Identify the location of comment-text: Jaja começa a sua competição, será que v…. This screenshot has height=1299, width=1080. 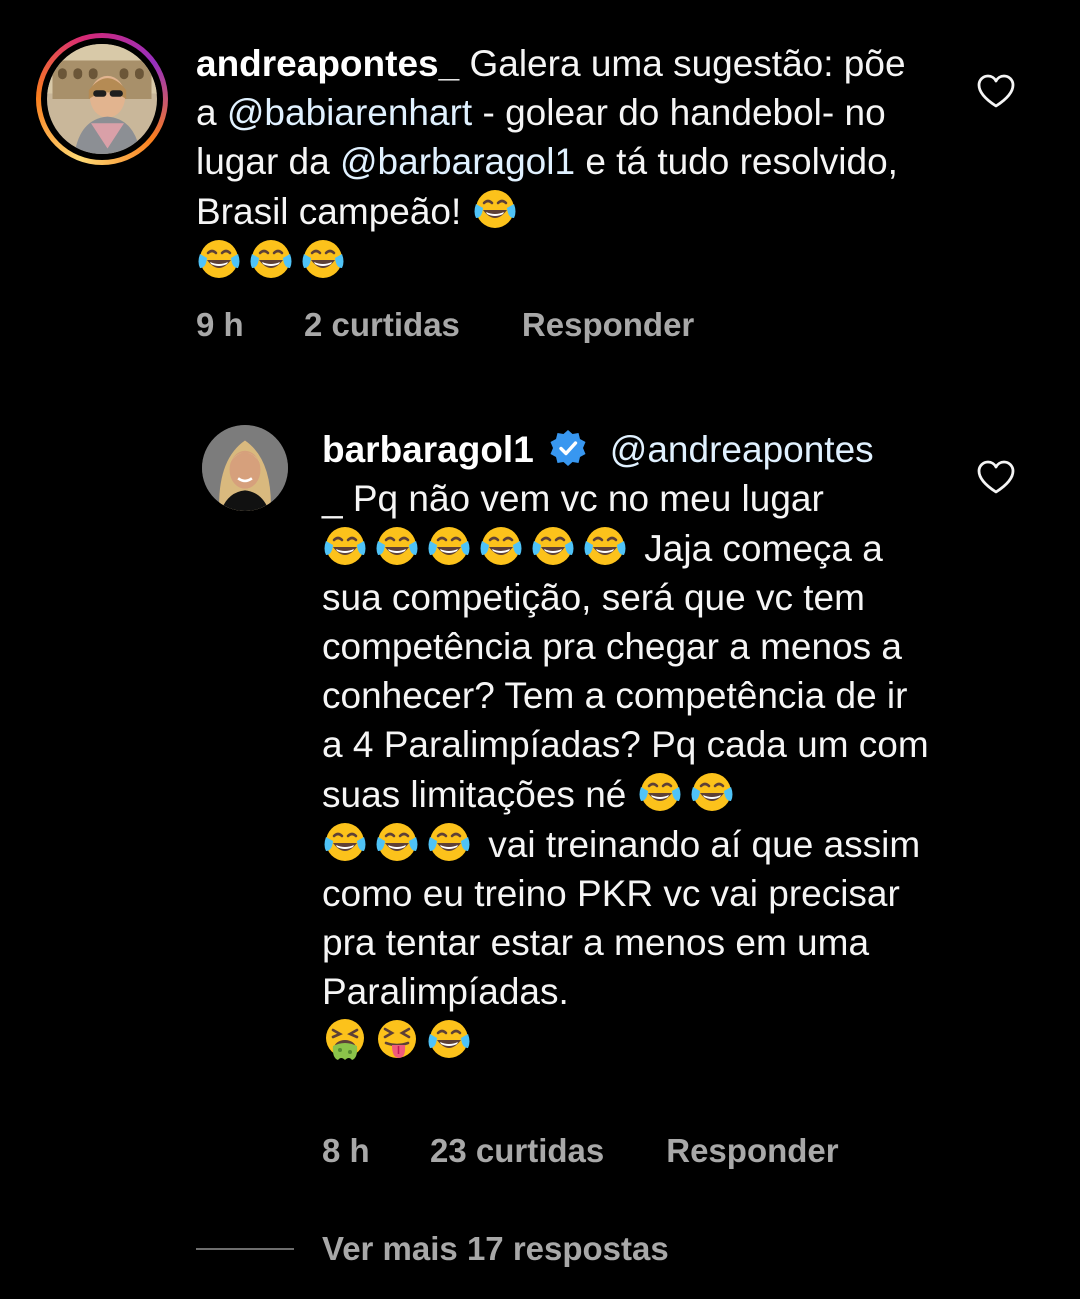
(625, 671).